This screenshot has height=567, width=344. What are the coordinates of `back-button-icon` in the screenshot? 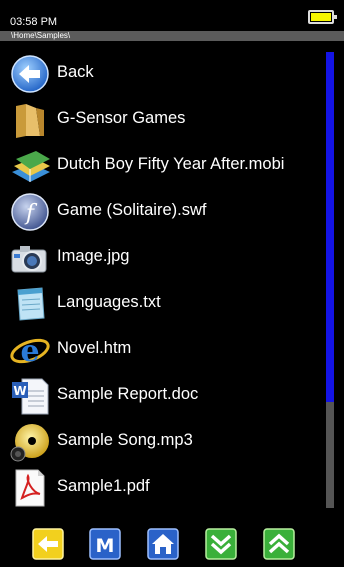 It's located at (48, 544).